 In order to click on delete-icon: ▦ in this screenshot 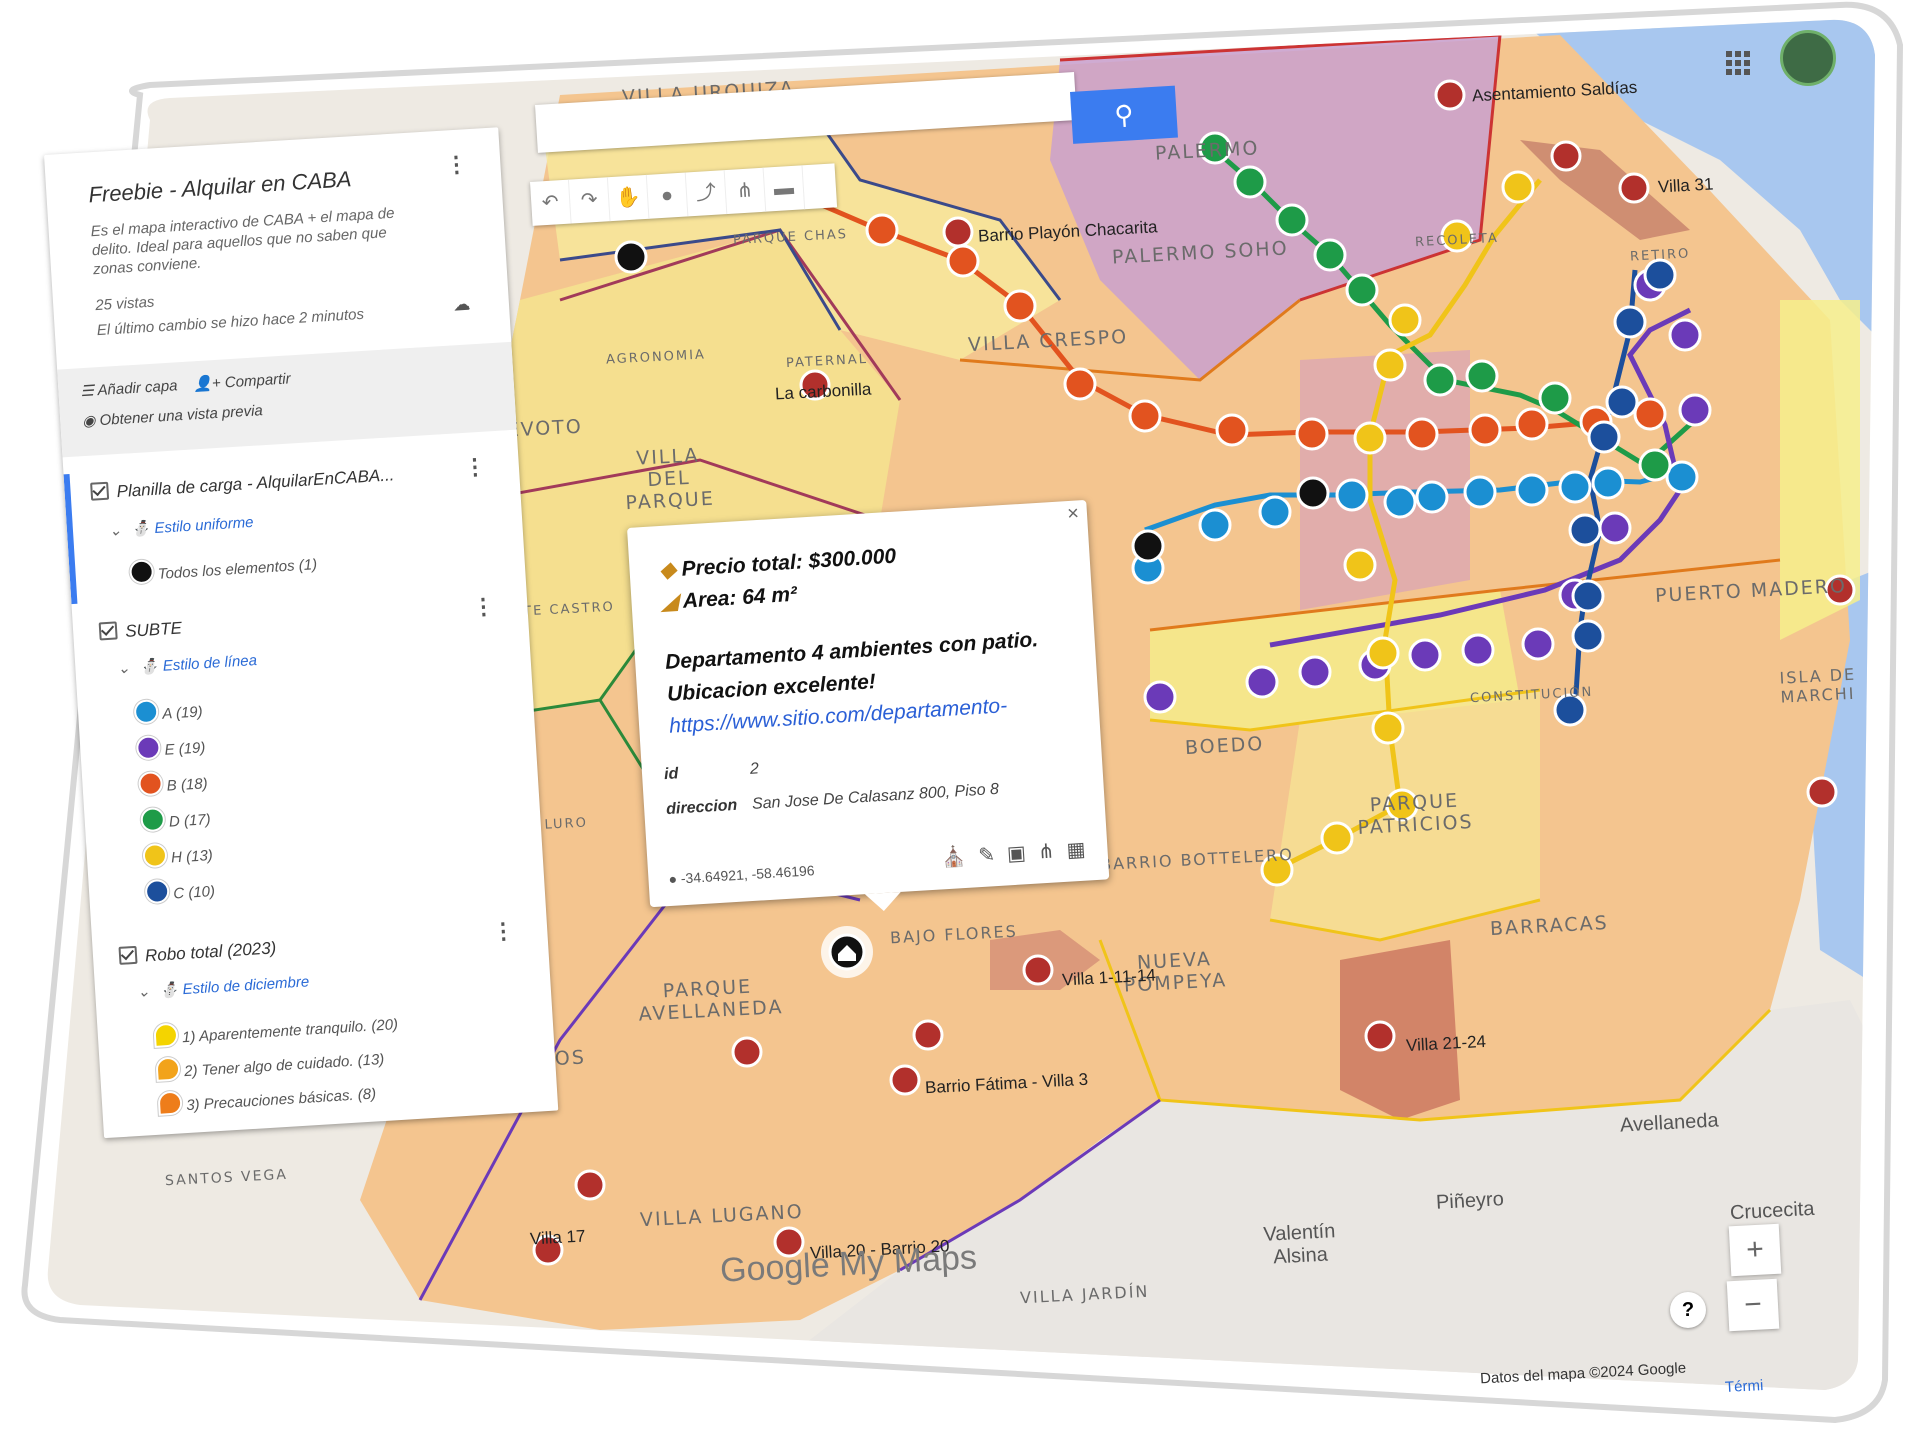, I will do `click(1076, 850)`.